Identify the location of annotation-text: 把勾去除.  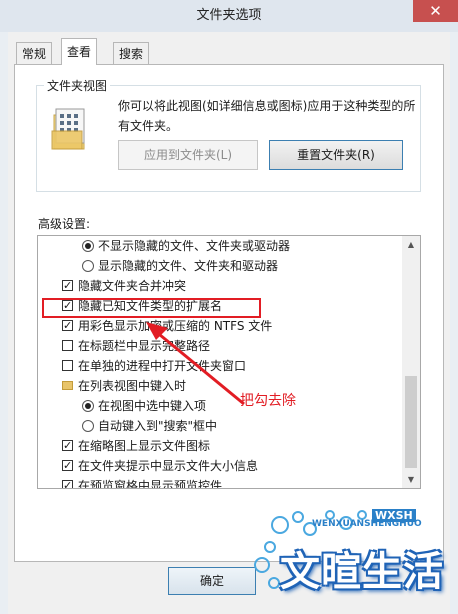
(268, 401).